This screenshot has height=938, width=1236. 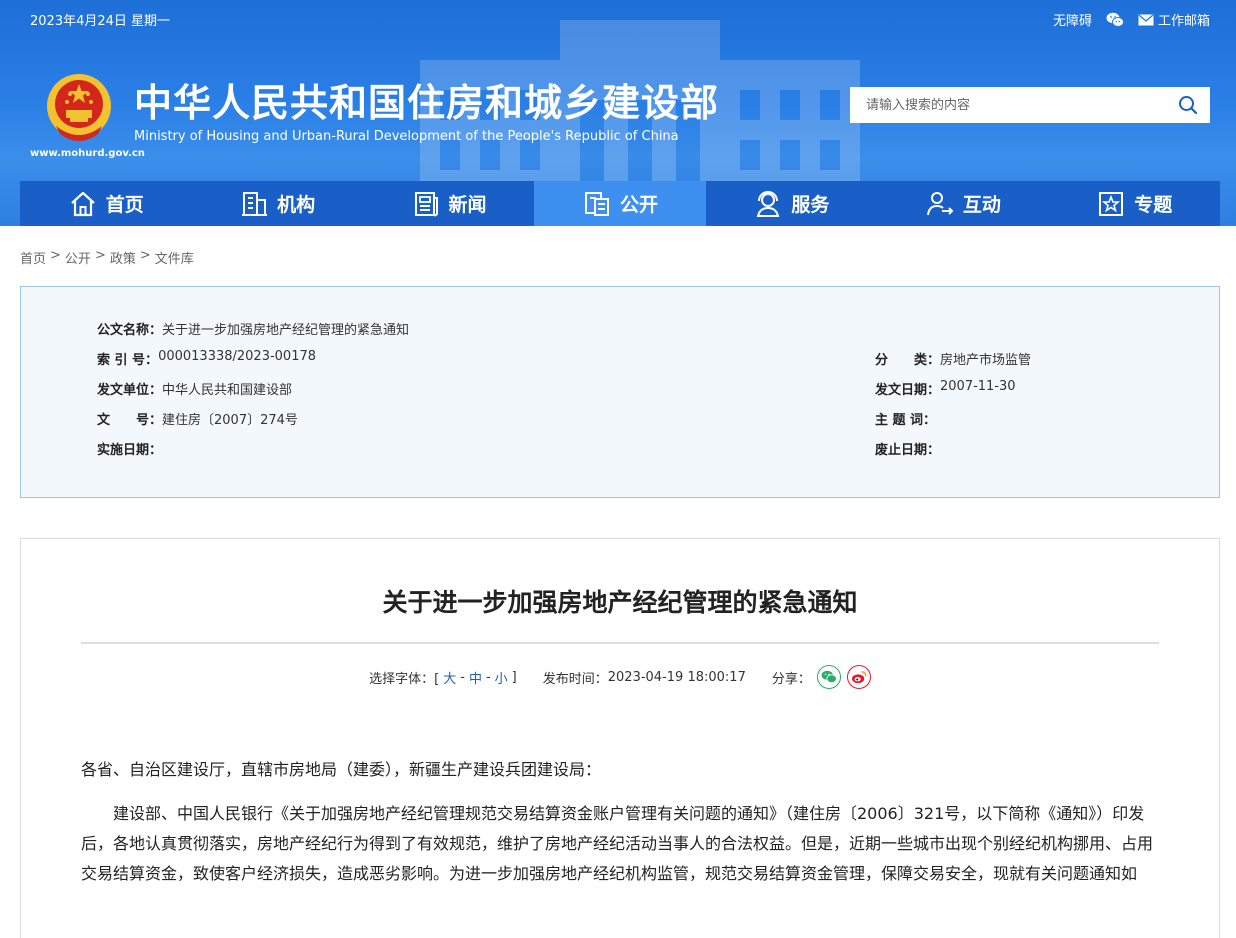 What do you see at coordinates (227, 390) in the screenshot?
I see `meta-value: 中华人民共和国建设部` at bounding box center [227, 390].